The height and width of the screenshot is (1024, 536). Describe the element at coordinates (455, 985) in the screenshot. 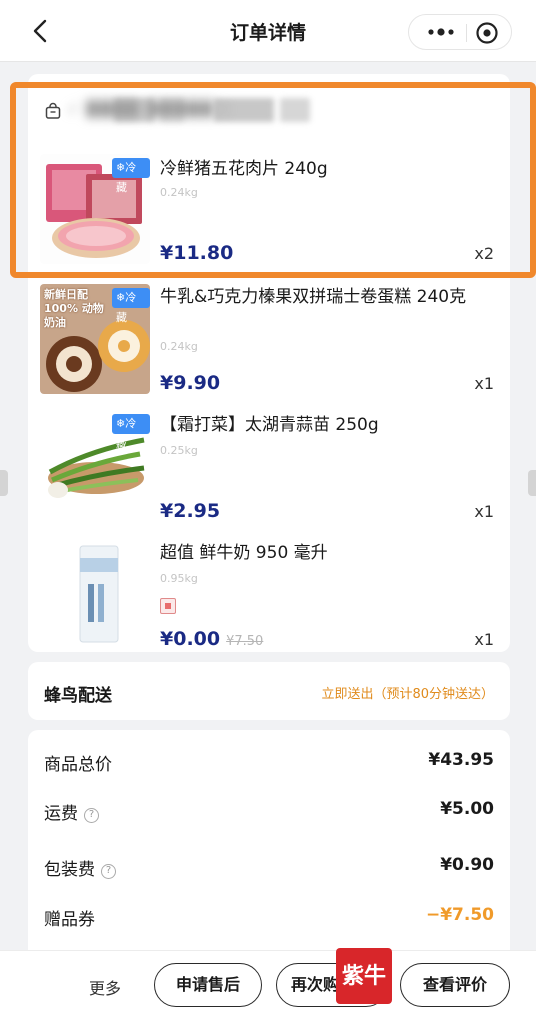

I see `view-review-button: 查看评价` at that location.